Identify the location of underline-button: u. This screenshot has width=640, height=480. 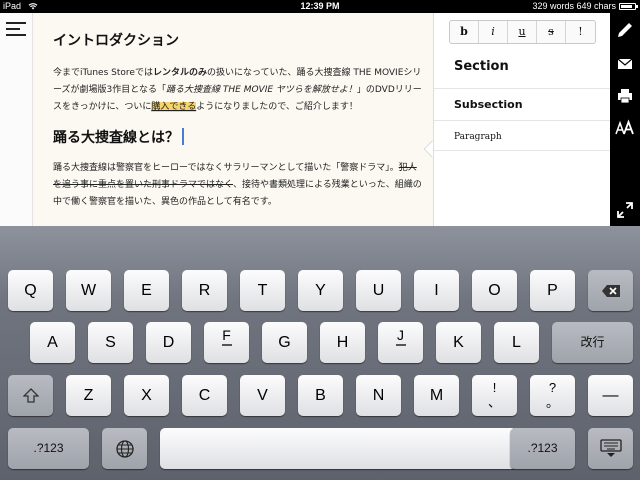
(522, 32).